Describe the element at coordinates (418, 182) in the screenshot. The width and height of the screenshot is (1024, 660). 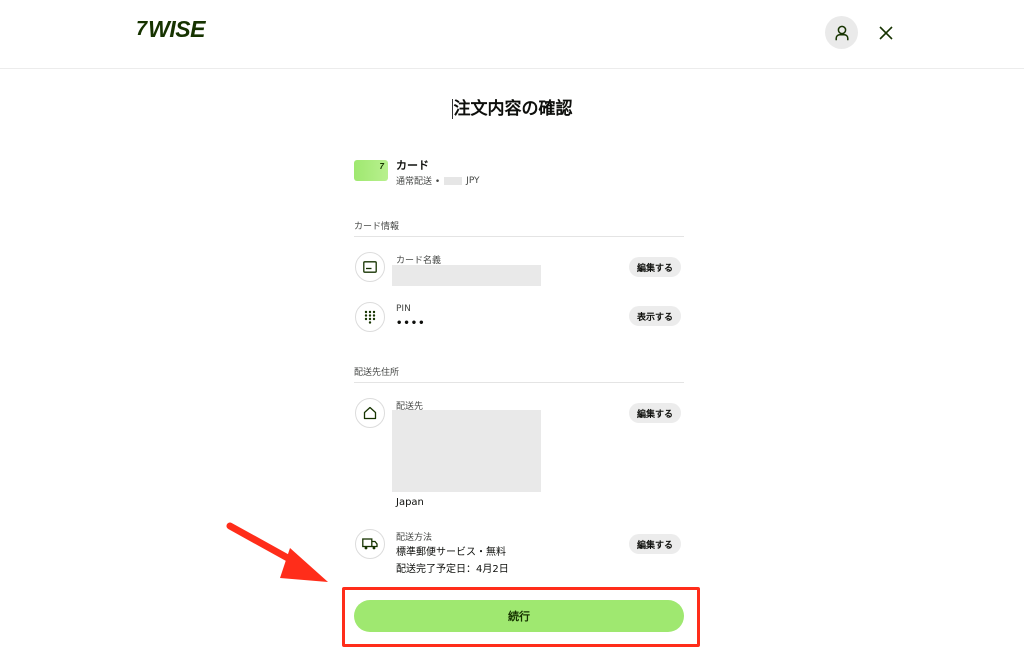
I see `card-delivery-type: 通常配送 •` at that location.